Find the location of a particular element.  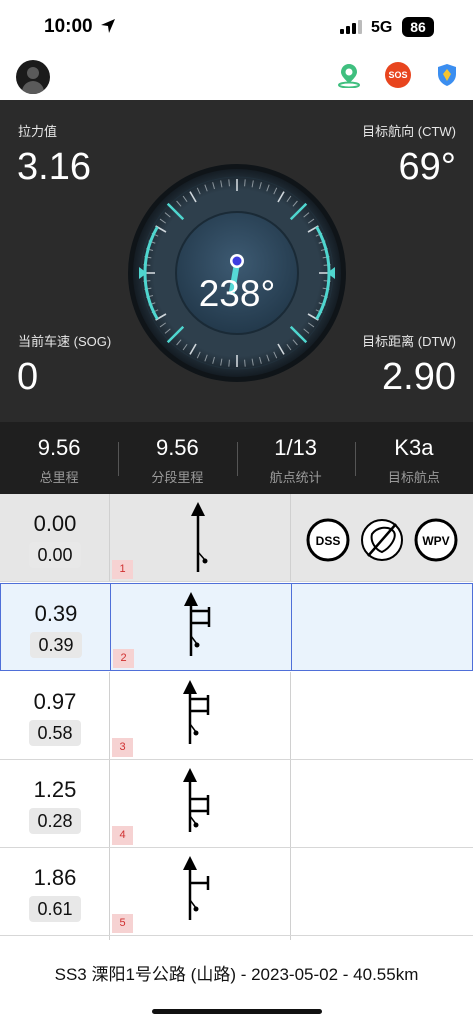

sog-value: 0 is located at coordinates (28, 377).